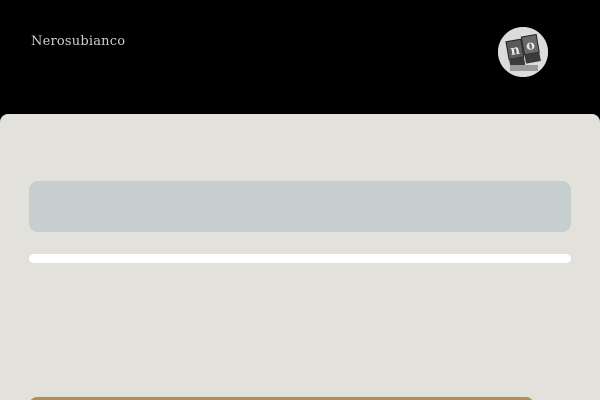 The height and width of the screenshot is (400, 600). I want to click on progress-fill, so click(300, 258).